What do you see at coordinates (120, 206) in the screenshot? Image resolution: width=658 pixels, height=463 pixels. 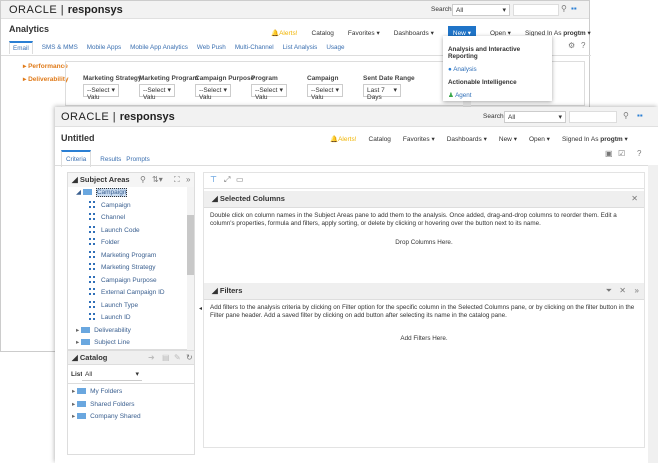 I see `column-item: Campaign` at bounding box center [120, 206].